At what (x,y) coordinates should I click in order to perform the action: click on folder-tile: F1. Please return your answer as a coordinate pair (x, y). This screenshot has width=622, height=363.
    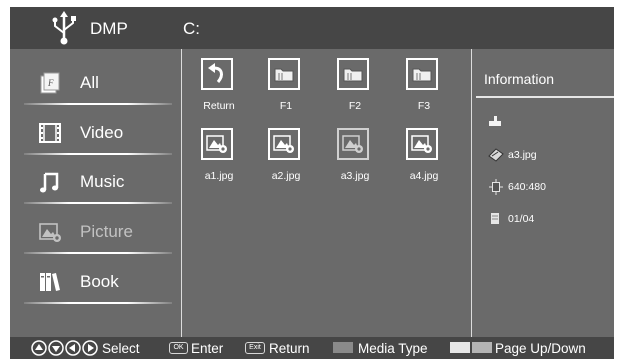
    Looking at the image, I should click on (286, 87).